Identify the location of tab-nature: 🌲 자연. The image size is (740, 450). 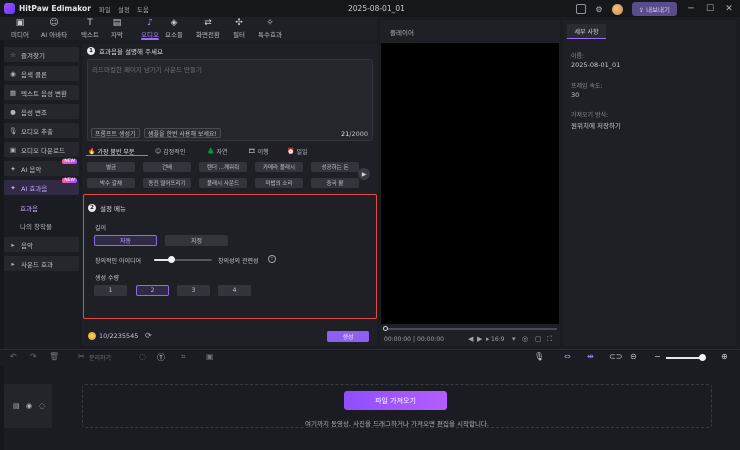
(217, 151).